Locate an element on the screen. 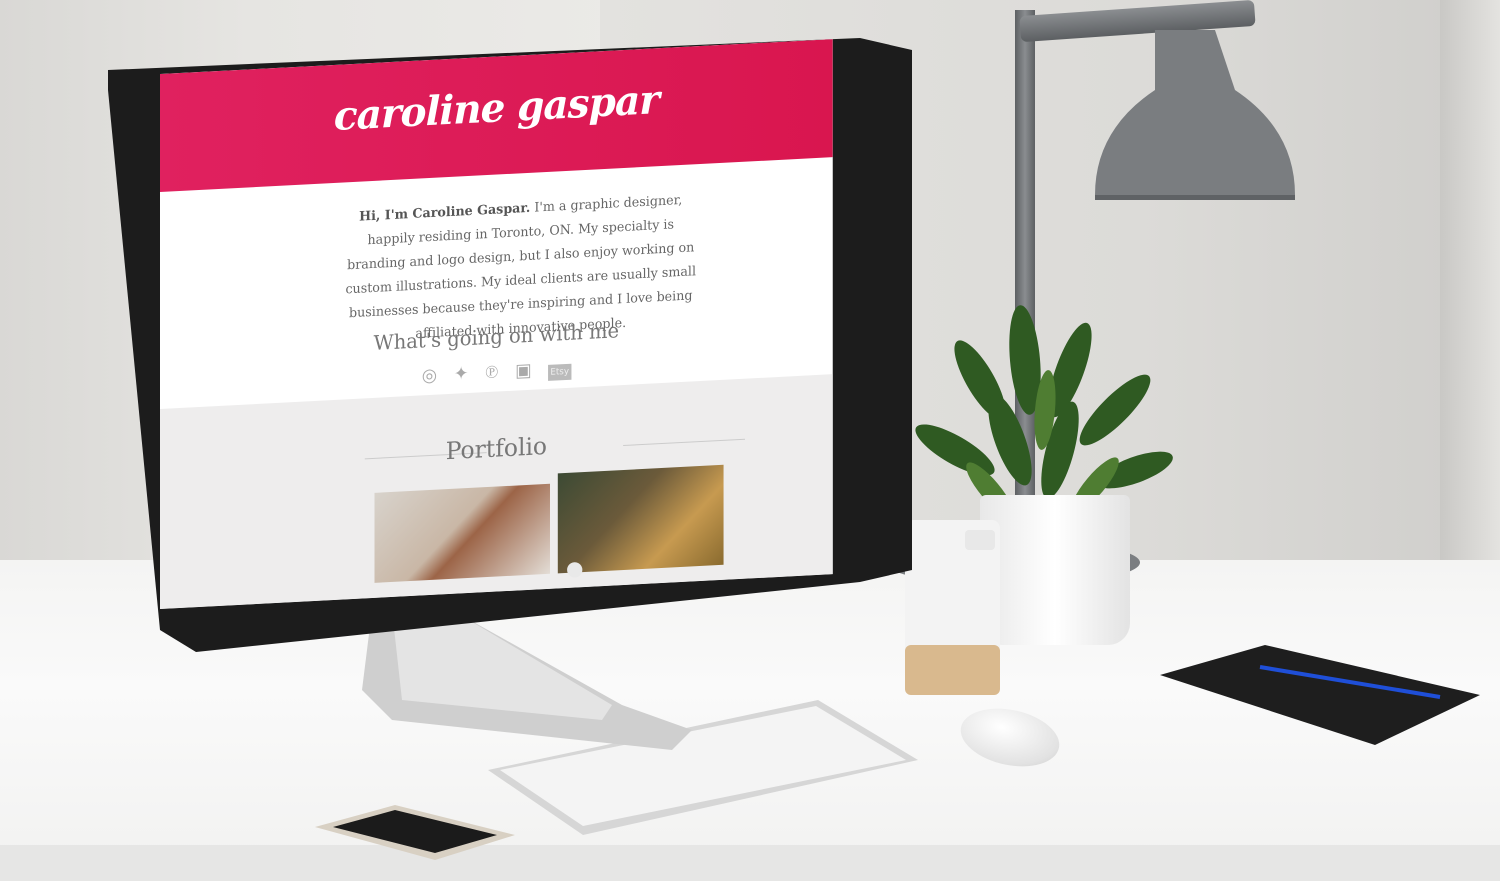 This screenshot has width=1500, height=881. instagram-icon: ▣ is located at coordinates (523, 371).